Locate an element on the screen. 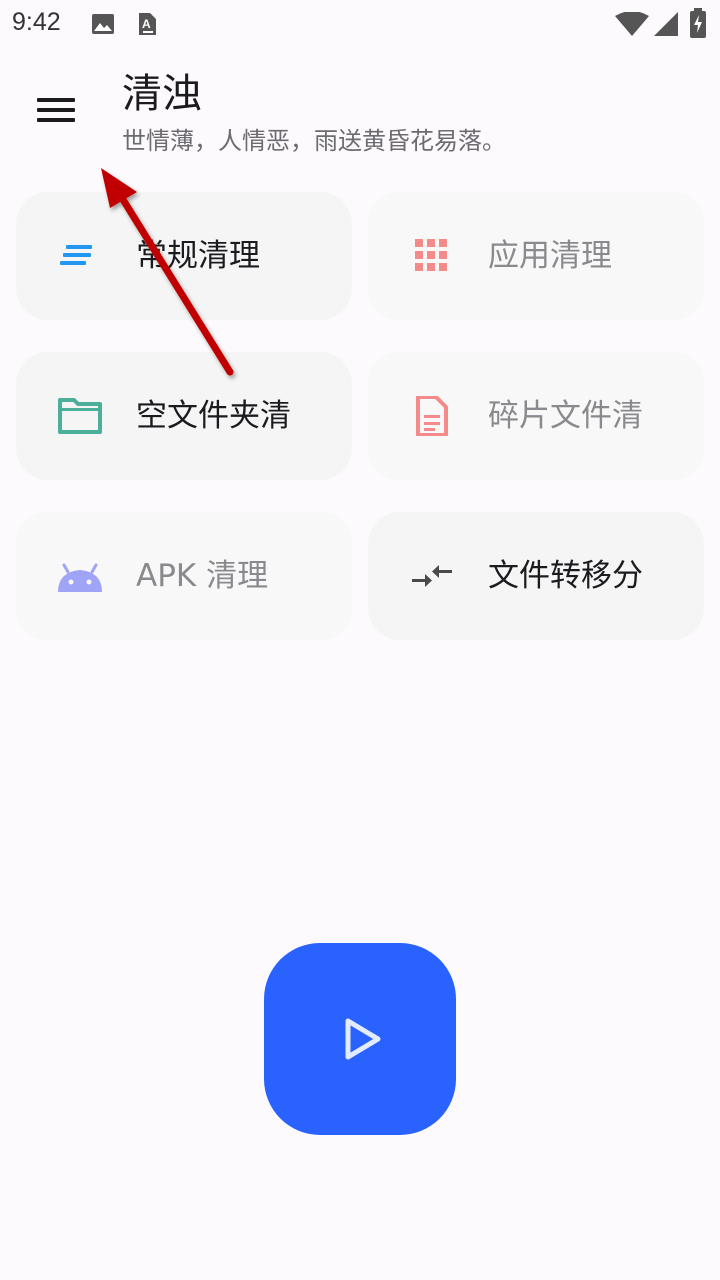 Image resolution: width=720 pixels, height=1280 pixels. card-empty-folder-clean: 空文件夹清 is located at coordinates (184, 416).